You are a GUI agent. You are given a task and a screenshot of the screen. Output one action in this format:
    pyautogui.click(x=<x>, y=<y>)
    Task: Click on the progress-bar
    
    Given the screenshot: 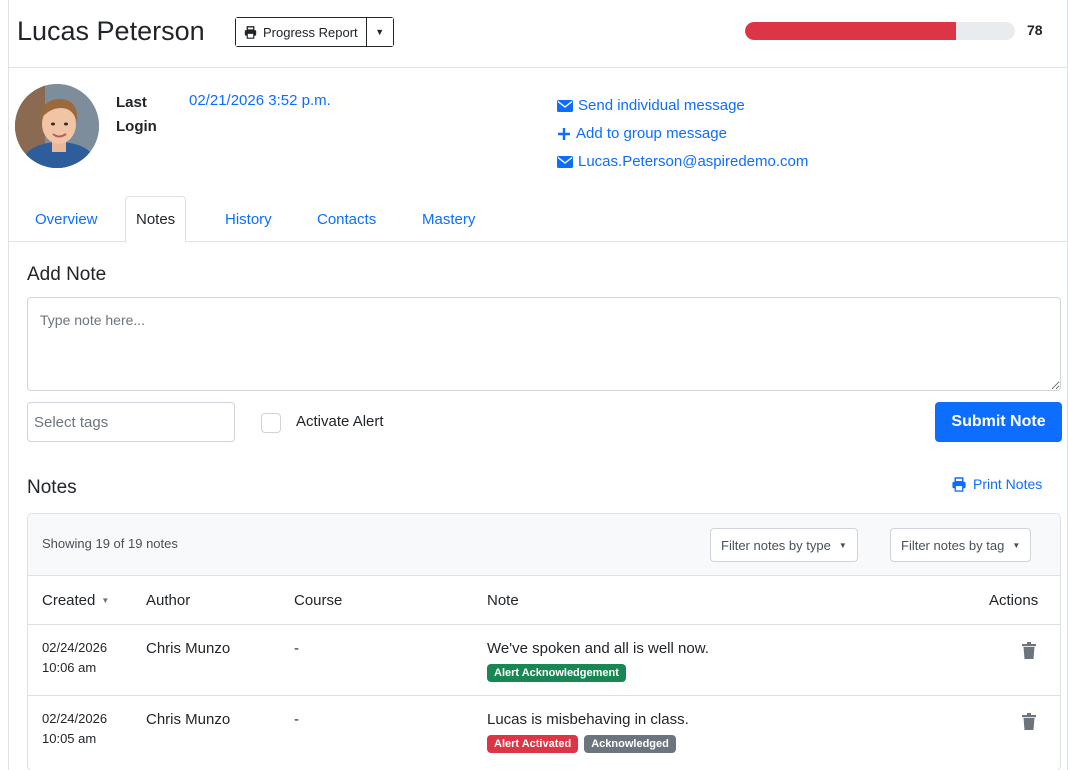 What is the action you would take?
    pyautogui.click(x=880, y=31)
    